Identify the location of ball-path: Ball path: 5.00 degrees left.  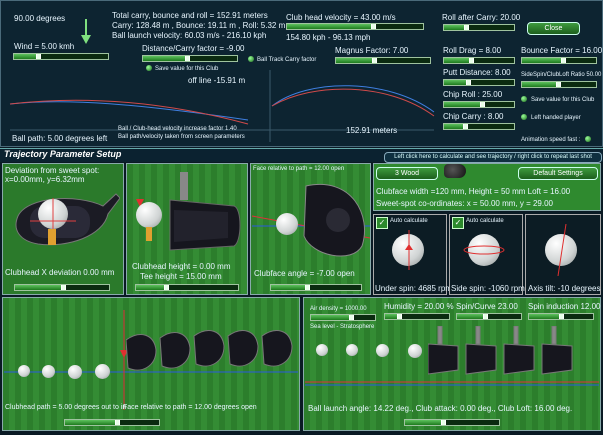
(60, 138).